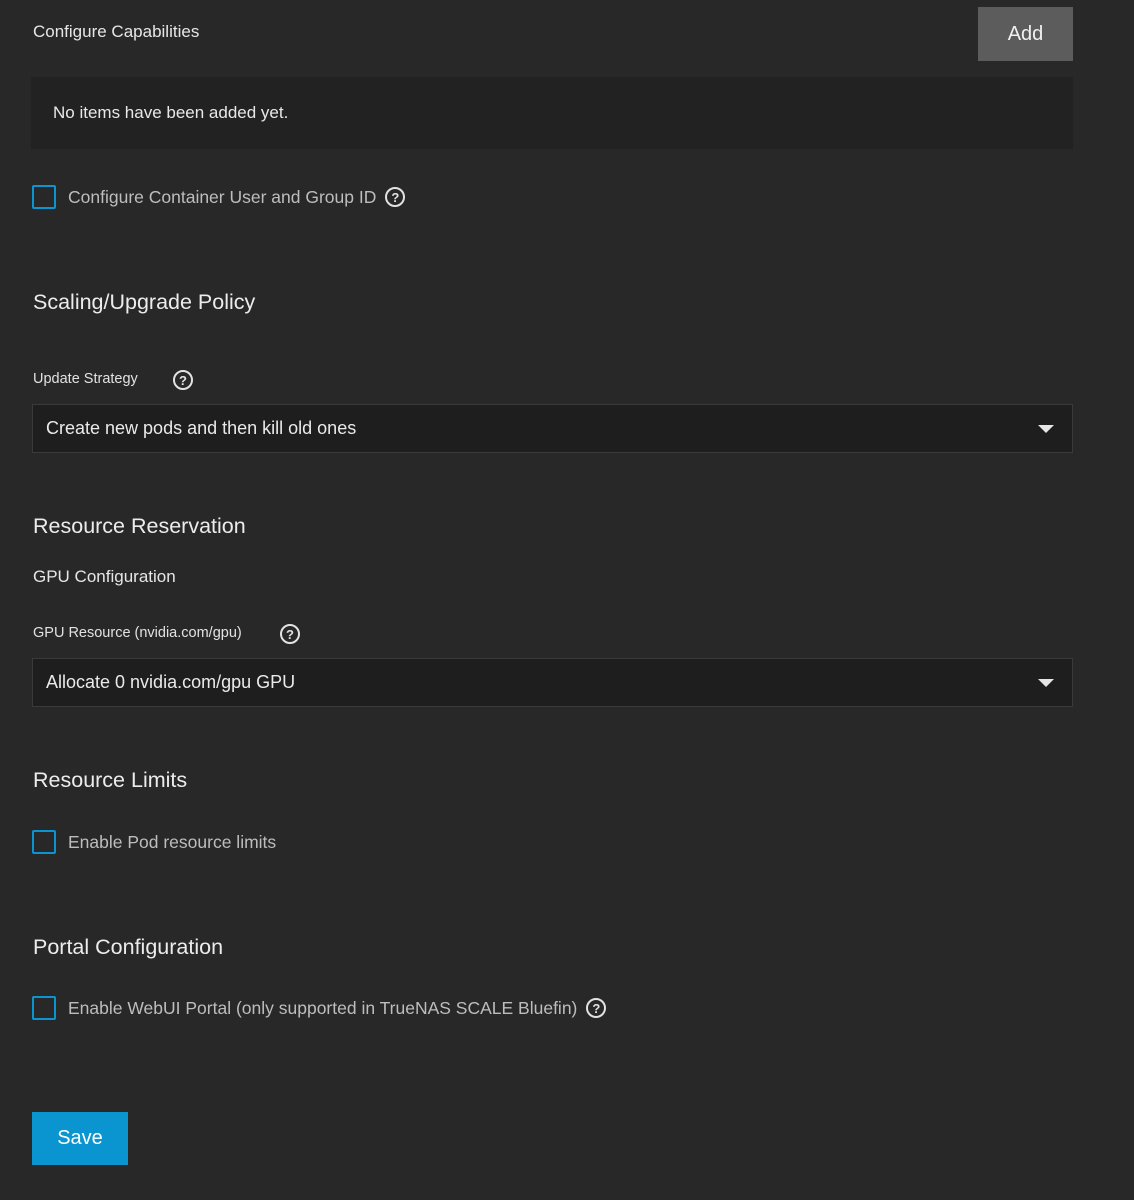 Image resolution: width=1134 pixels, height=1200 pixels. Describe the element at coordinates (110, 780) in the screenshot. I see `limits-section-title: Resource Limits` at that location.